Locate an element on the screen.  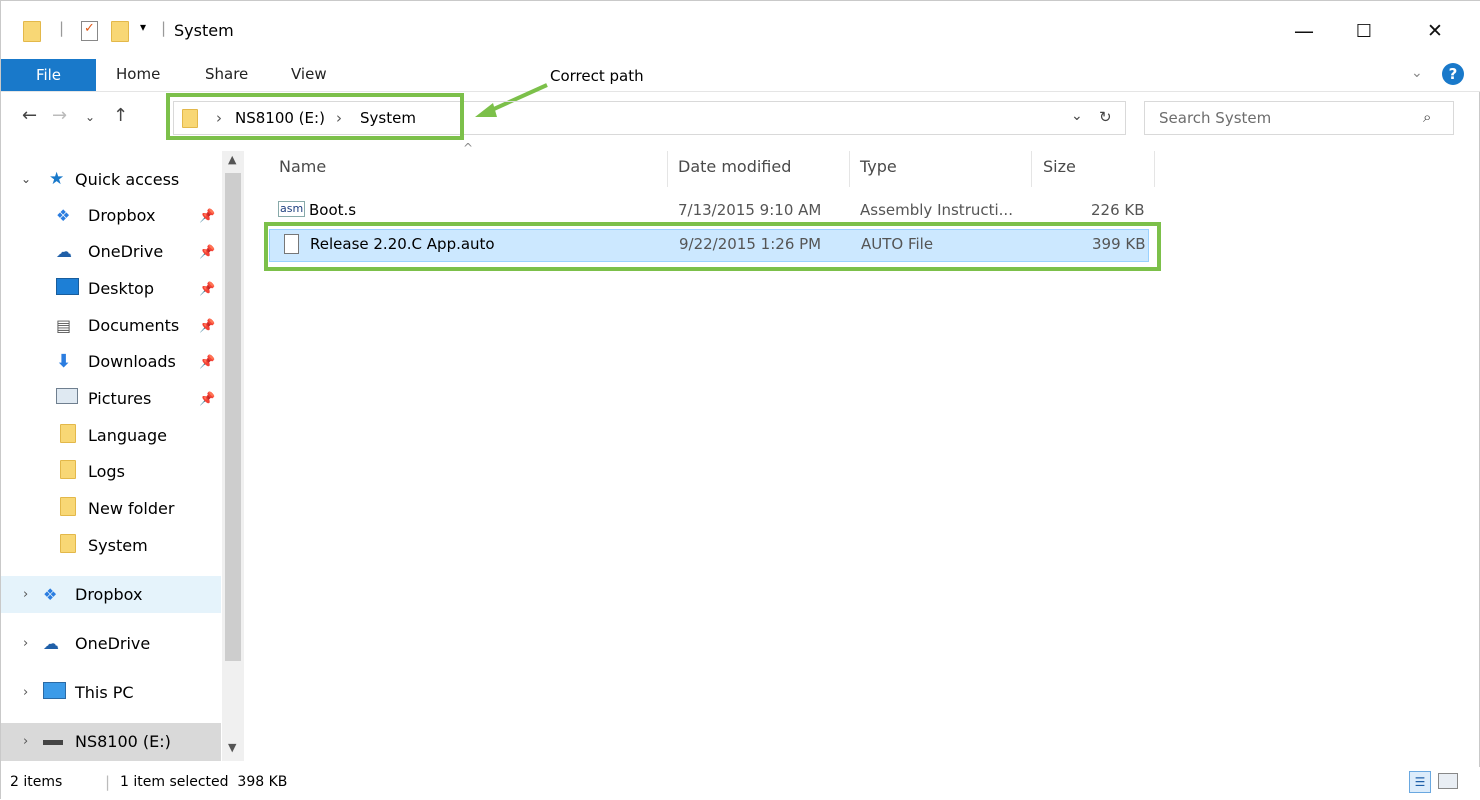
sidebar-item-new-folder: New folder is located at coordinates (117, 508).